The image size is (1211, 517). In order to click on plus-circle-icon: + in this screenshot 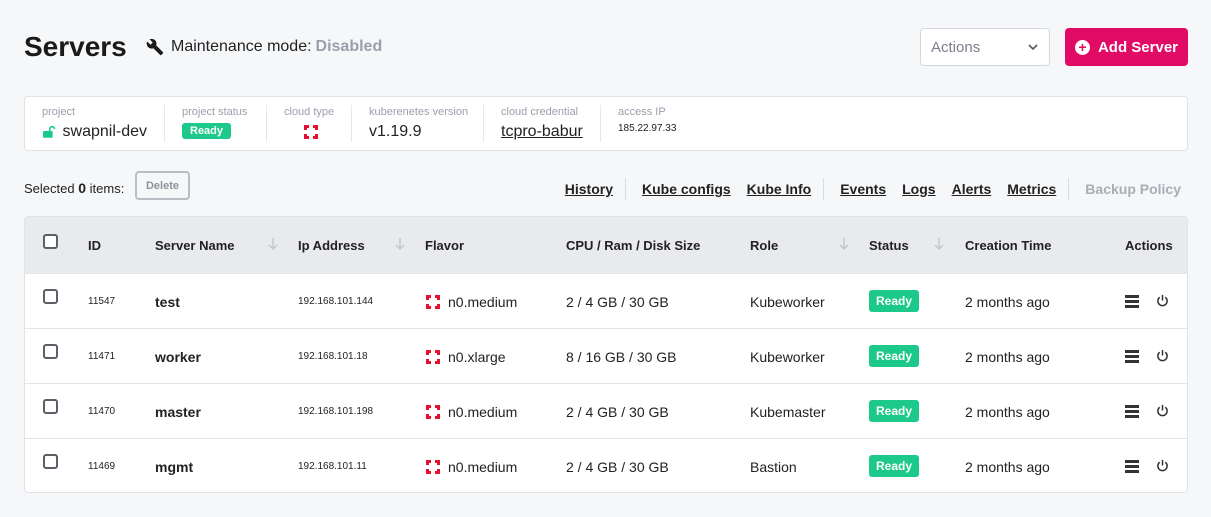, I will do `click(1082, 47)`.